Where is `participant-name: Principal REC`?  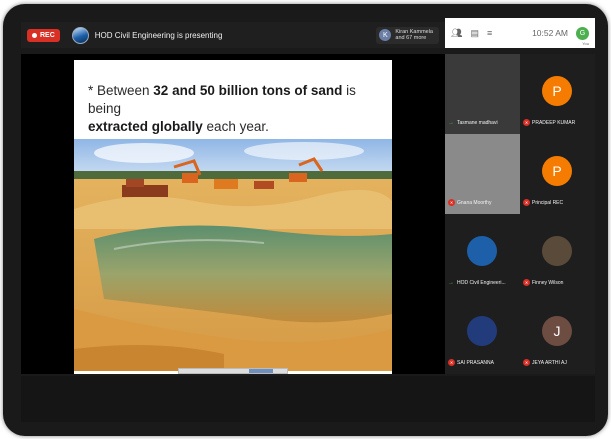 participant-name: Principal REC is located at coordinates (548, 202).